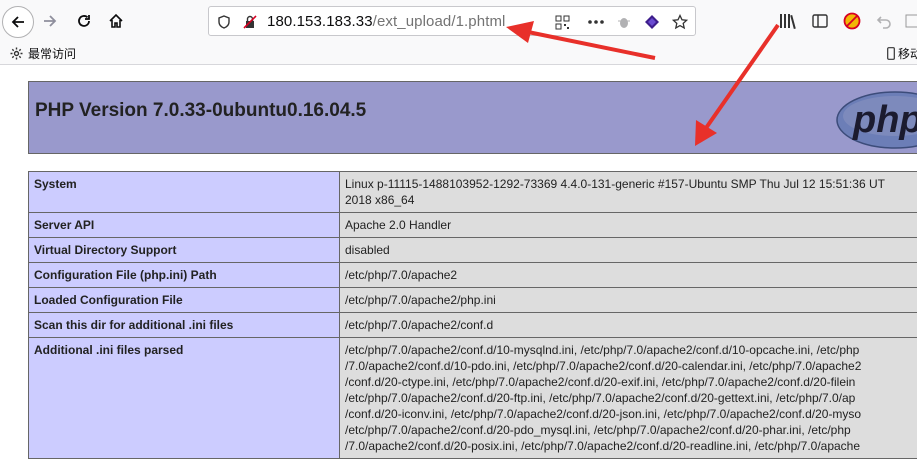  What do you see at coordinates (652, 22) in the screenshot?
I see `purple-extension-icon` at bounding box center [652, 22].